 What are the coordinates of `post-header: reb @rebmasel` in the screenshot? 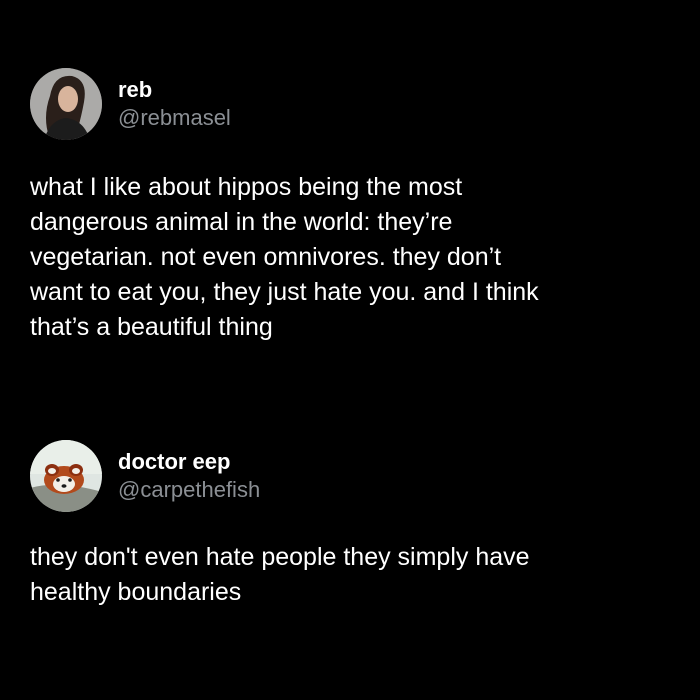 It's located at (350, 104).